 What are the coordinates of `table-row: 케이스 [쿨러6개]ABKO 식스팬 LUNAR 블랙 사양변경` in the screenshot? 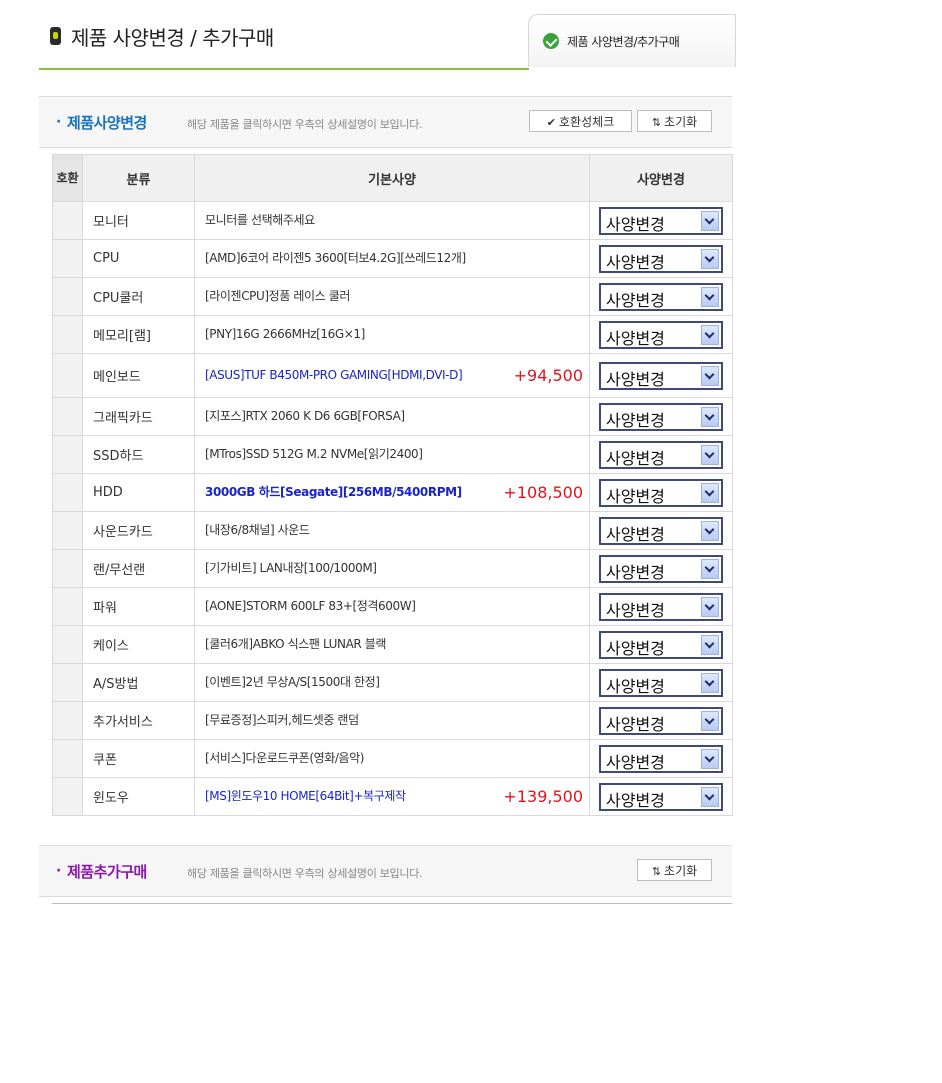 It's located at (392, 644).